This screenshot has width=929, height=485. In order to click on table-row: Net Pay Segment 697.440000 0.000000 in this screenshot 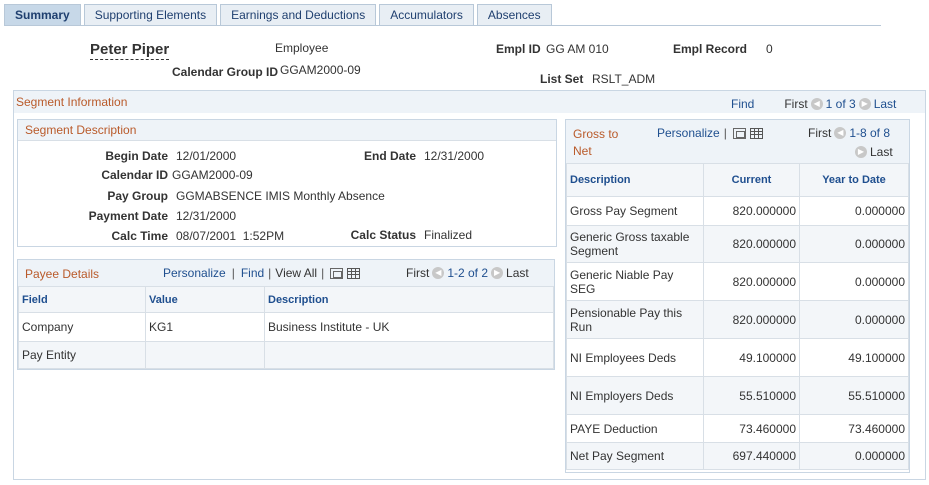, I will do `click(737, 456)`.